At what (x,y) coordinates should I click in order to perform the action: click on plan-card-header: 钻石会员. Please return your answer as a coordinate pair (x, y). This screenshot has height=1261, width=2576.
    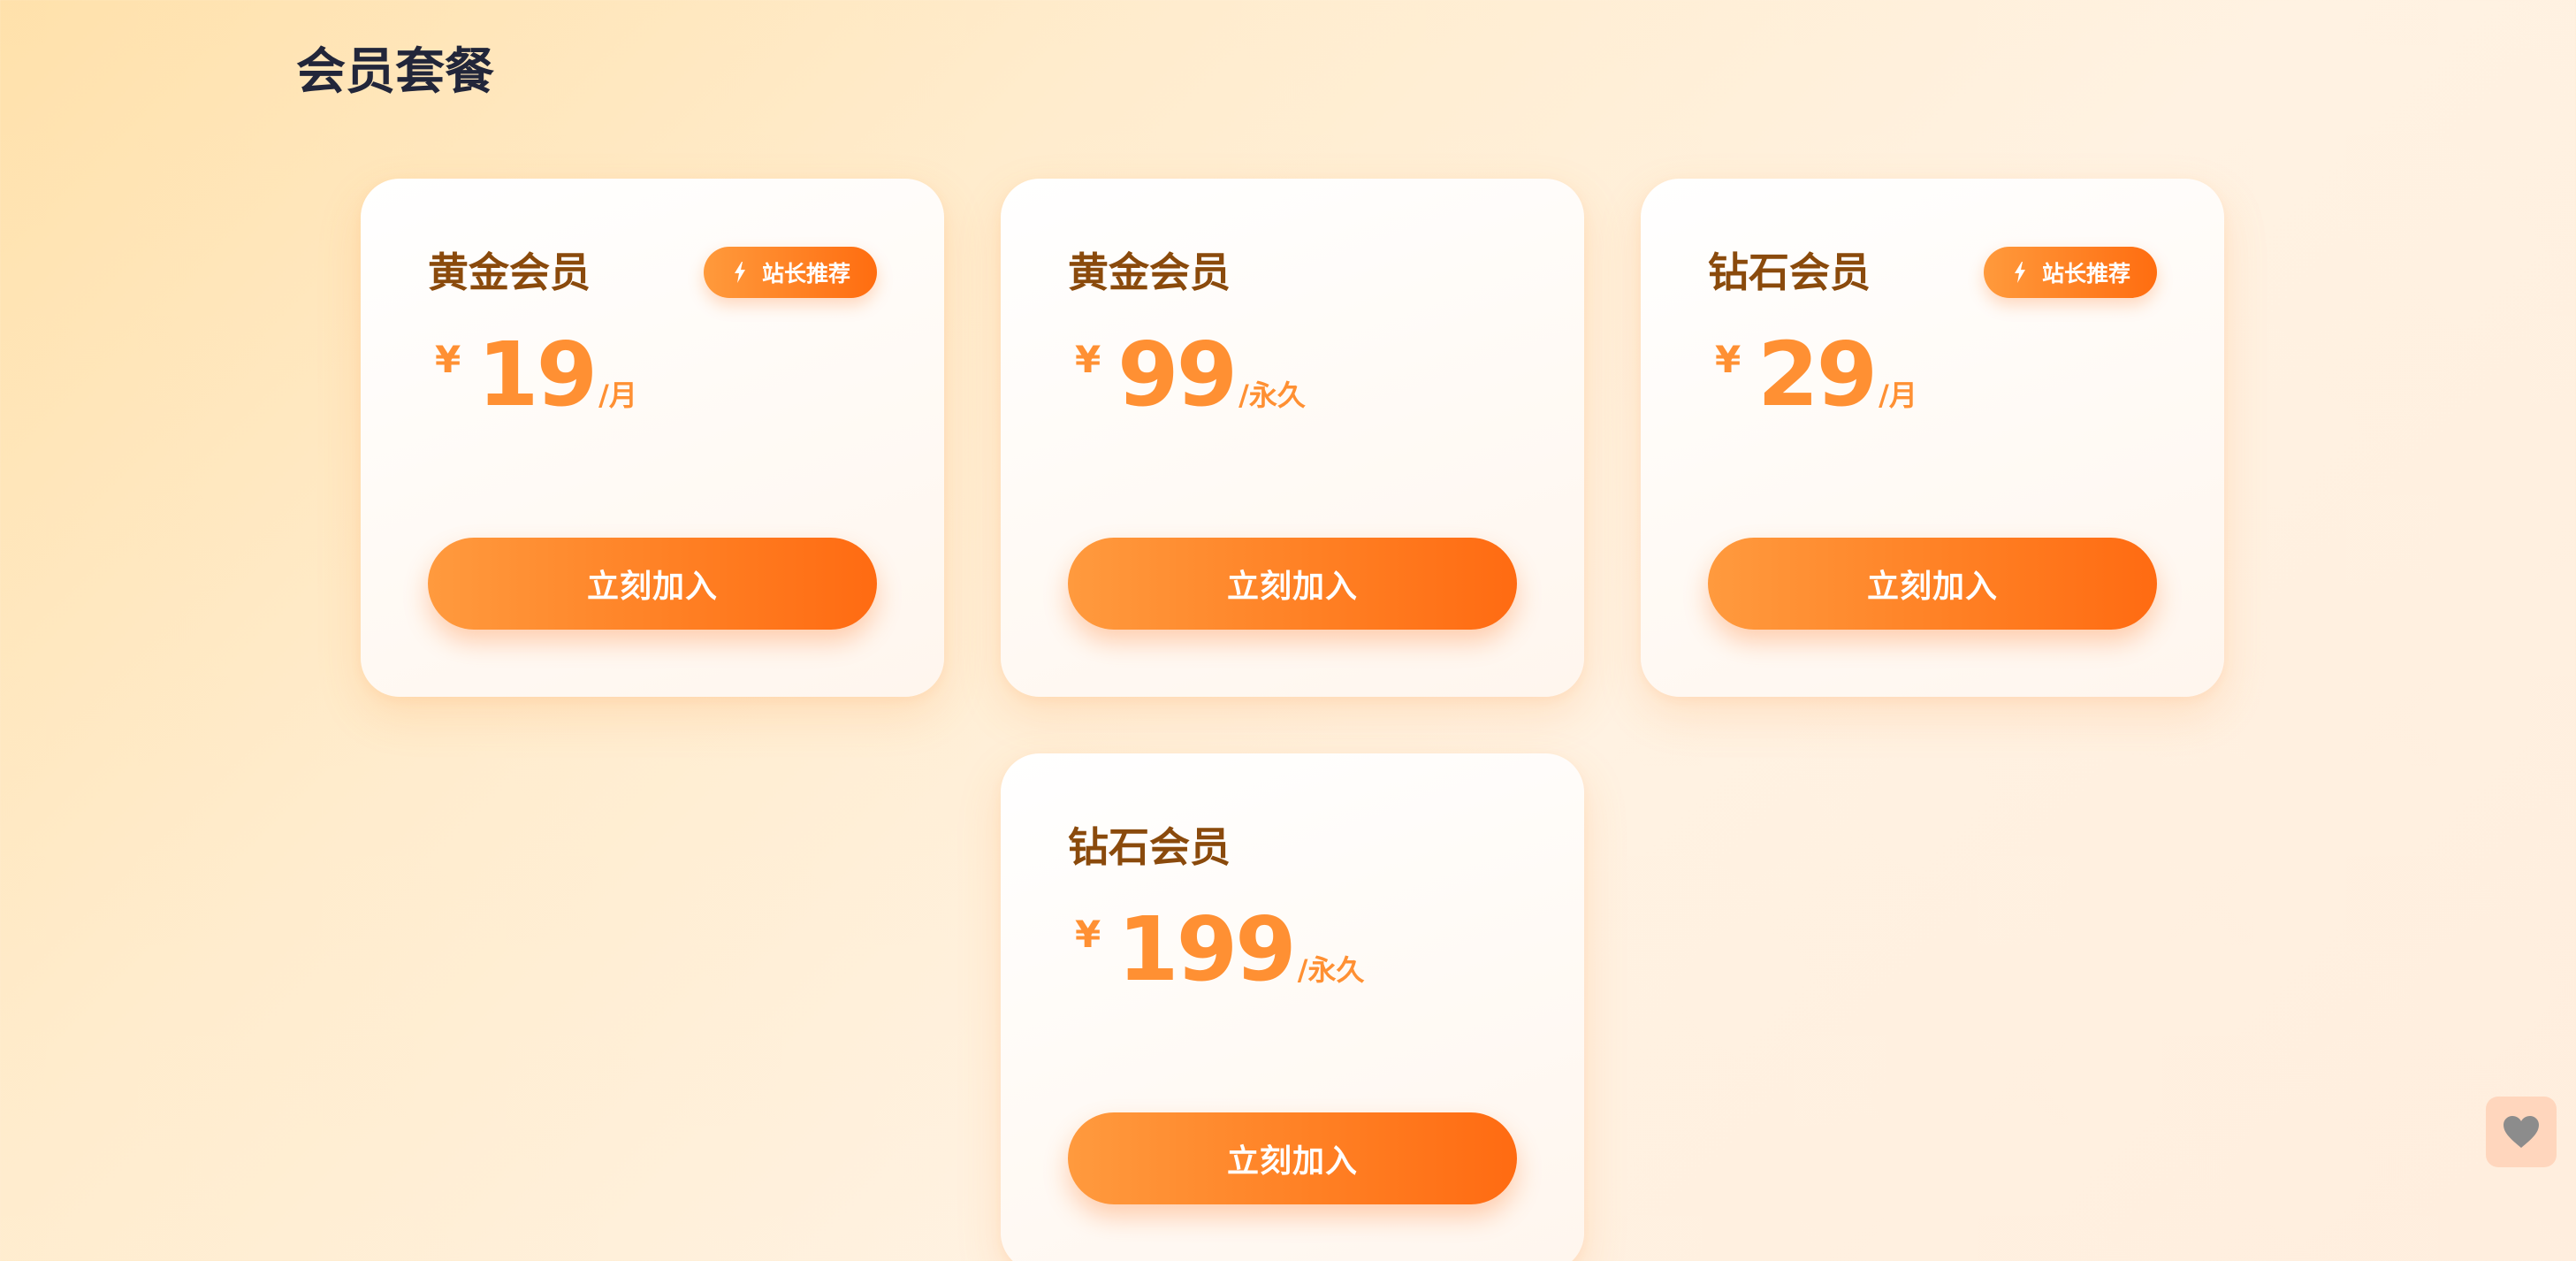
    Looking at the image, I should click on (1292, 847).